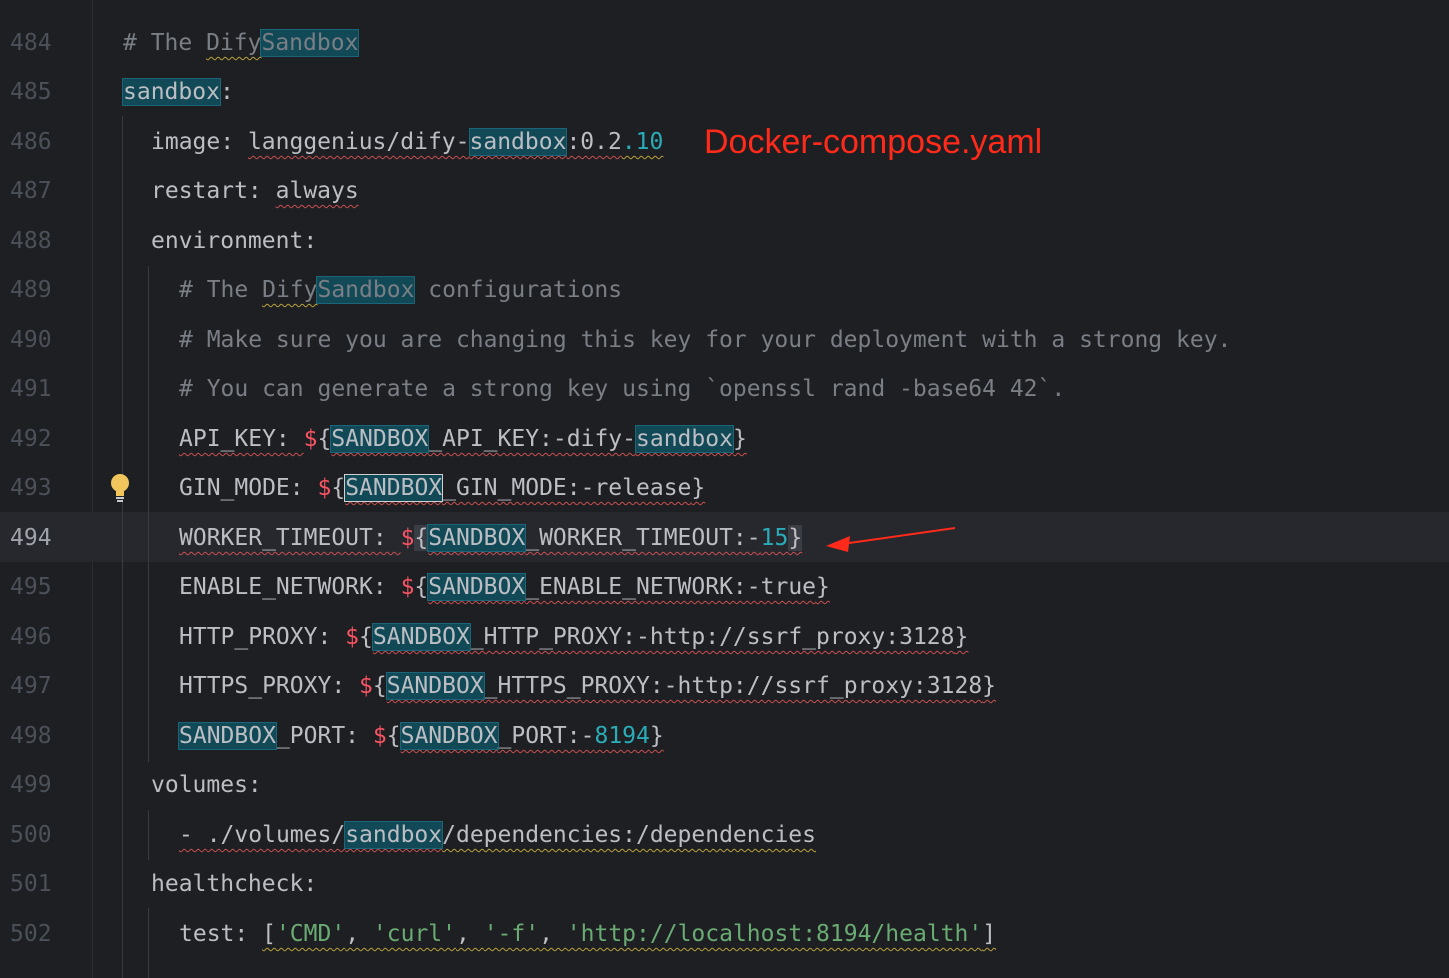  I want to click on yaml-number: 15, so click(774, 538).